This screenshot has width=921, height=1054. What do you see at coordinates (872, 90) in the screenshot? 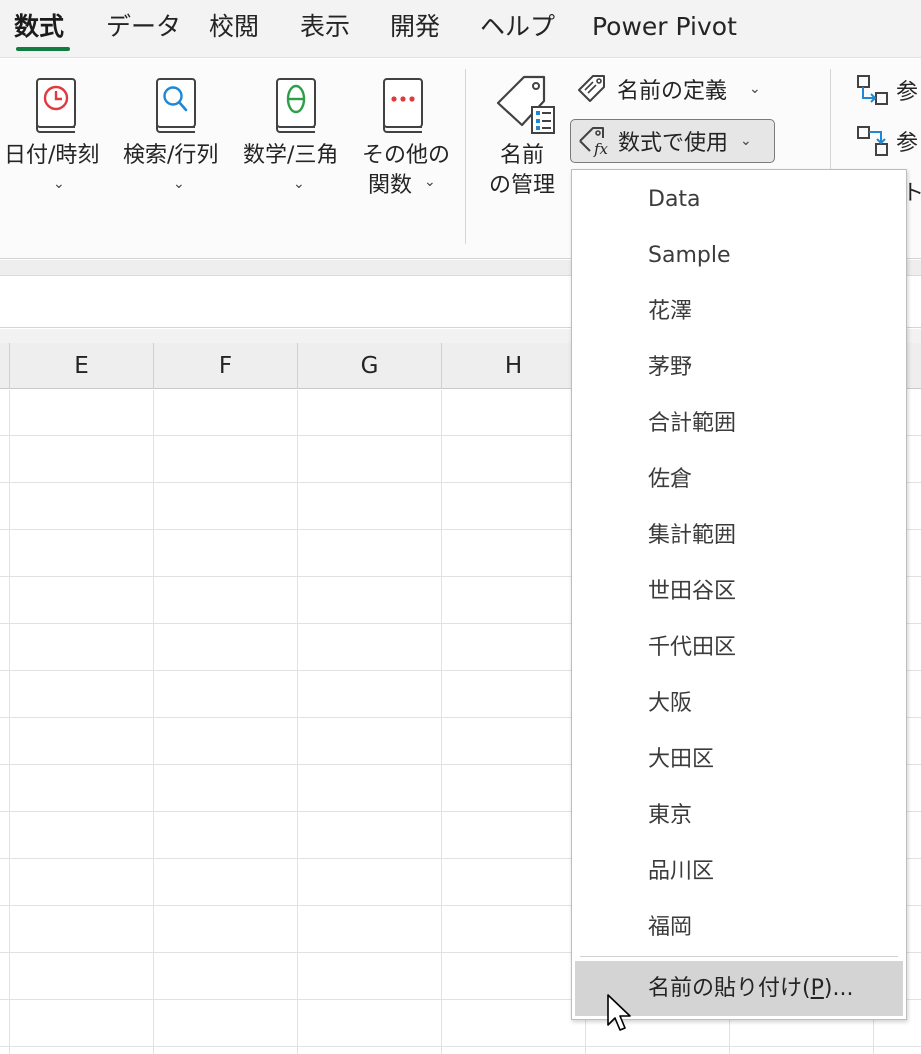
I see `trace-precedents-icon` at bounding box center [872, 90].